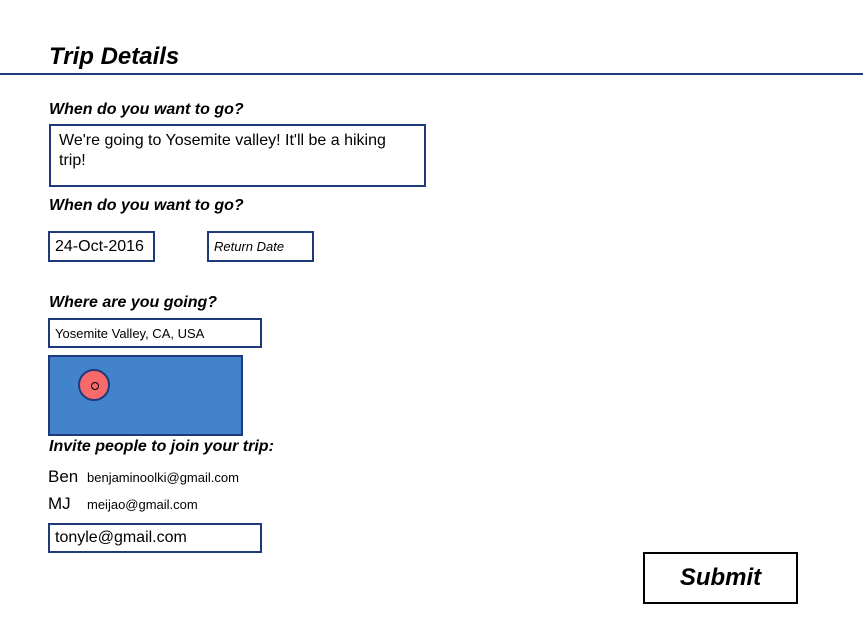 The image size is (868, 630). I want to click on invitee-email: benjaminoolki@gmail.com, so click(163, 477).